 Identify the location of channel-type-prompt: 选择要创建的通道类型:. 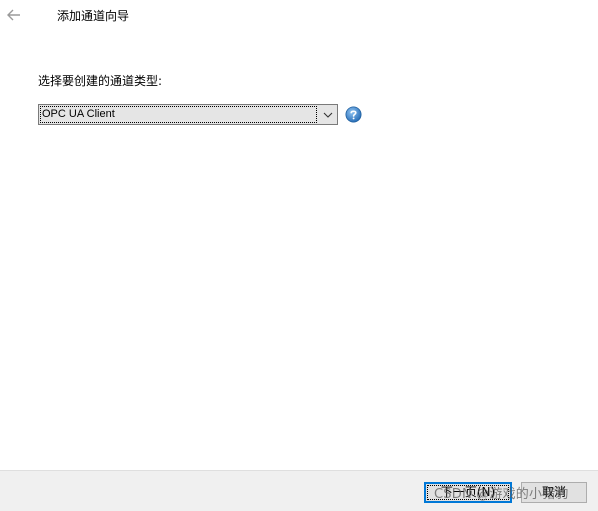
(100, 81).